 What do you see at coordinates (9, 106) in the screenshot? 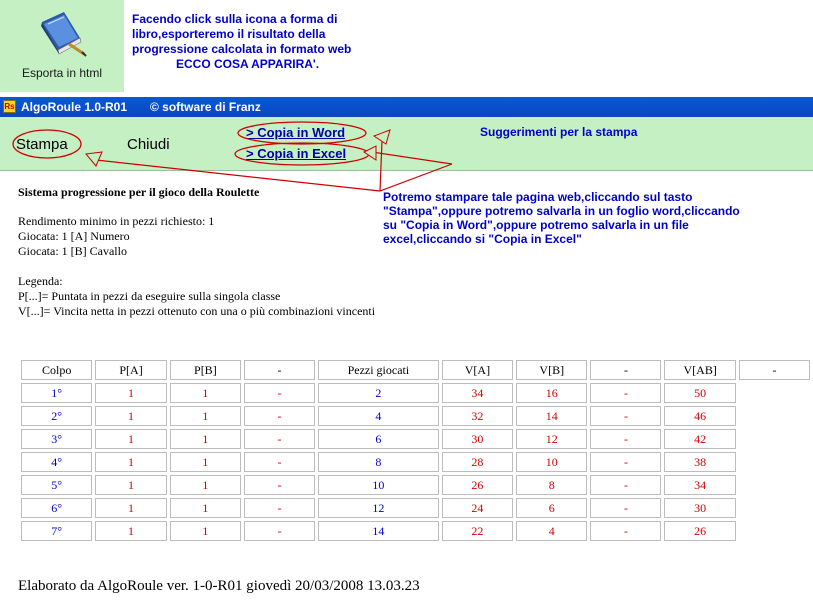
I see `app-icon: Rs` at bounding box center [9, 106].